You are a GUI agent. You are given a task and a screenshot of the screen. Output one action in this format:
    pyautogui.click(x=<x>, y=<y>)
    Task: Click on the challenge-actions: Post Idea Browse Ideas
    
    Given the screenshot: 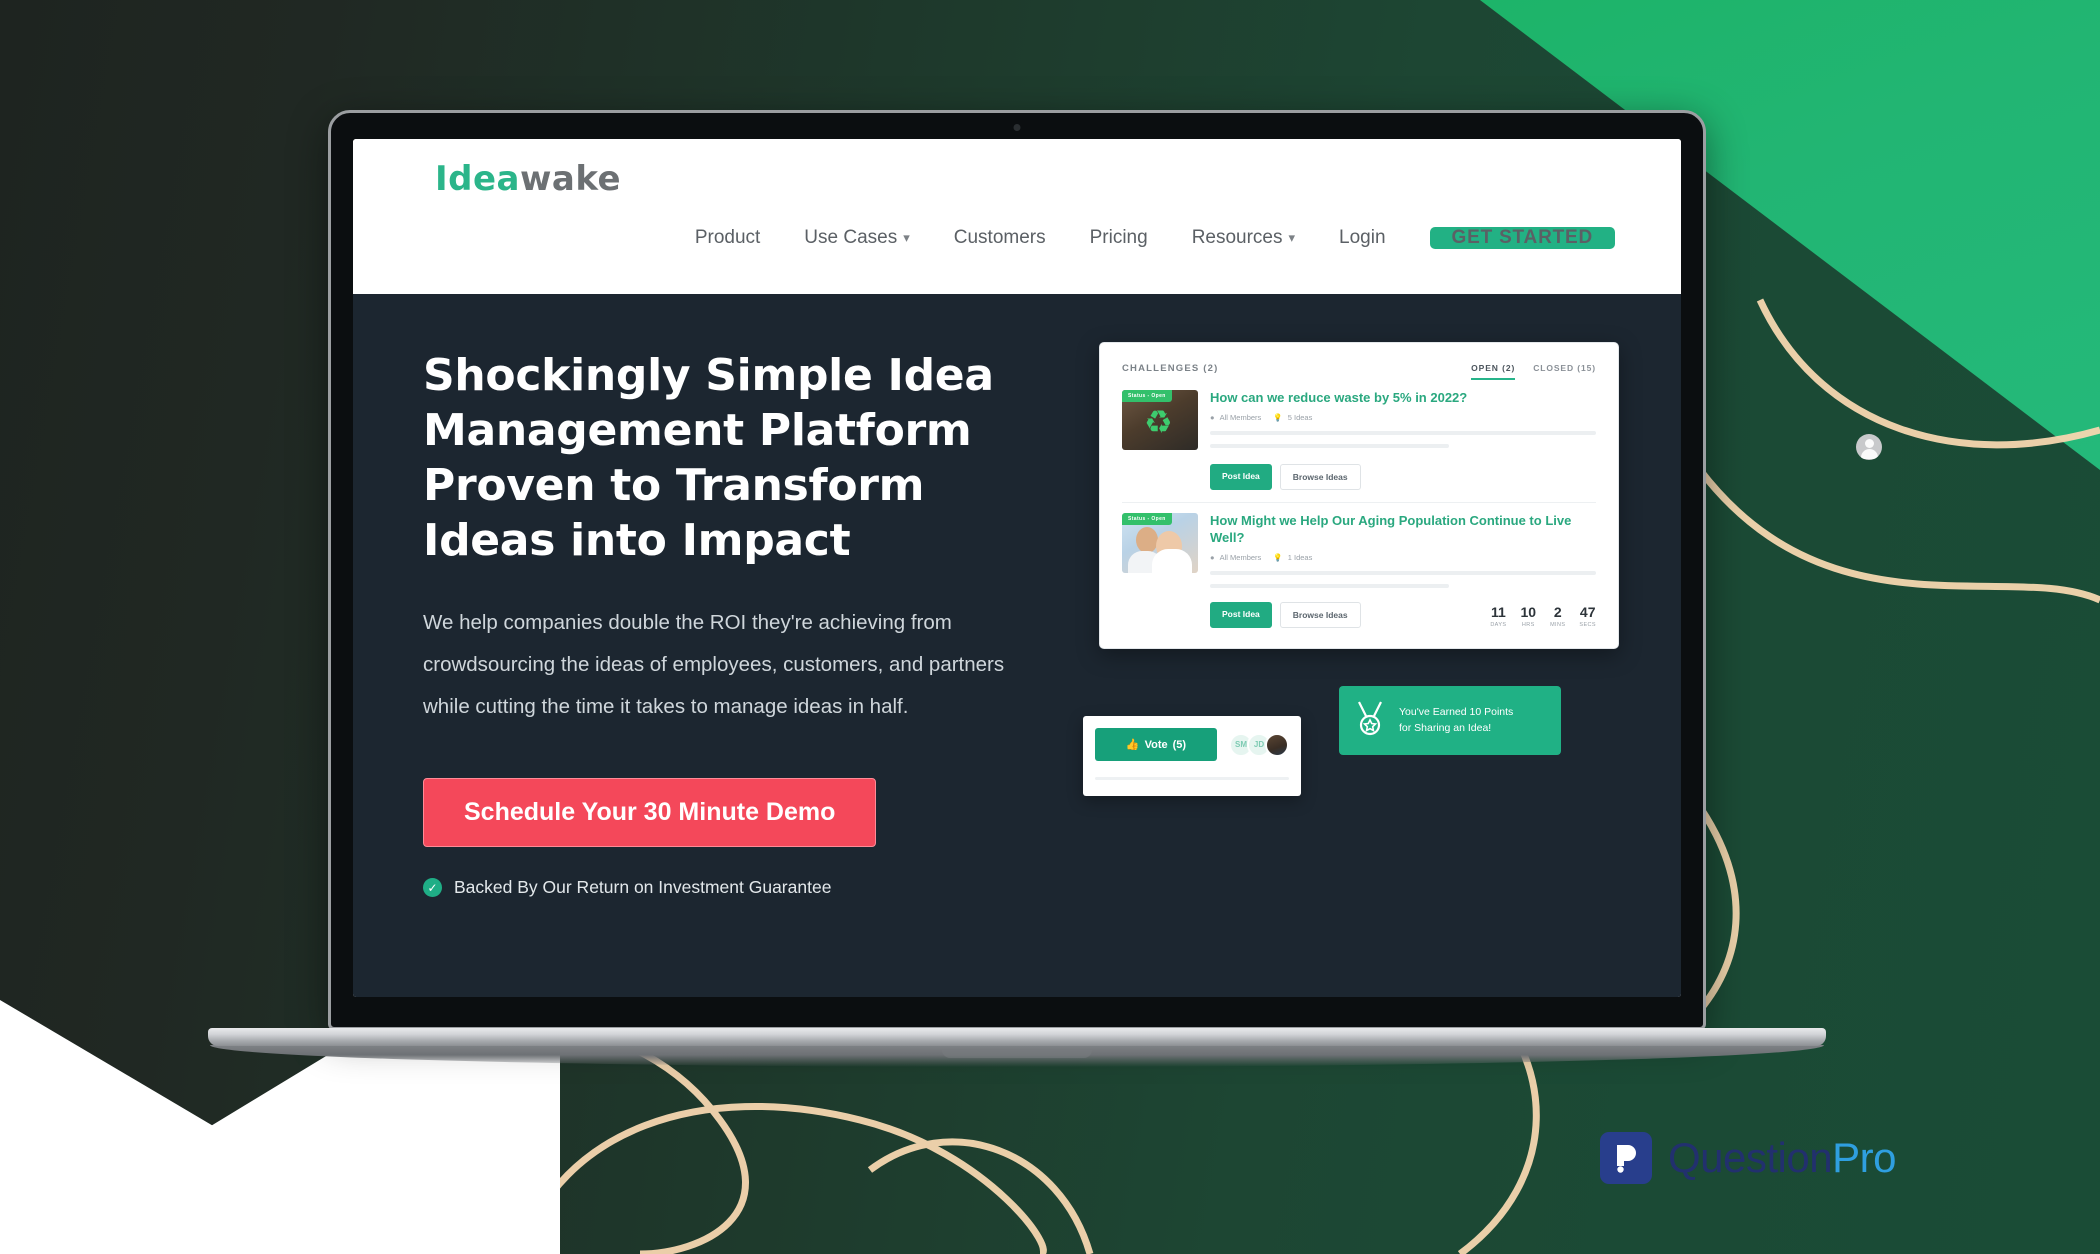 What is the action you would take?
    pyautogui.click(x=1359, y=470)
    